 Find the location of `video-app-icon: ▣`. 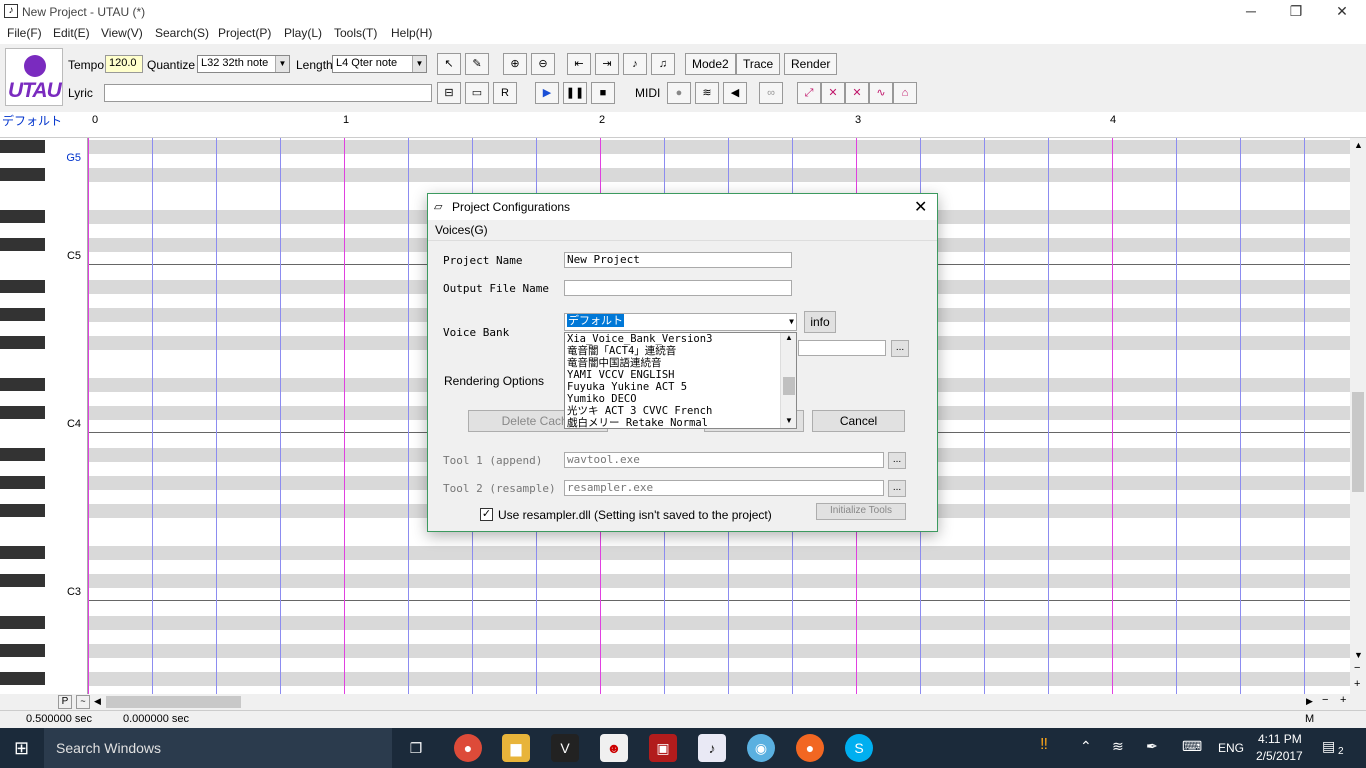

video-app-icon: ▣ is located at coordinates (663, 748).